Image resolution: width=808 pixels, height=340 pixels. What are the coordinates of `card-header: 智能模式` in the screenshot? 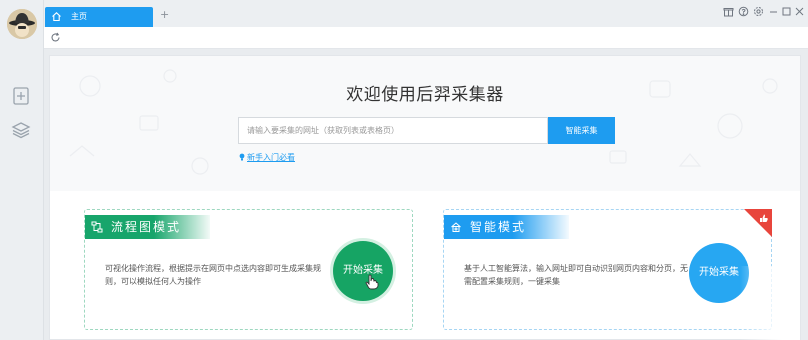 It's located at (506, 227).